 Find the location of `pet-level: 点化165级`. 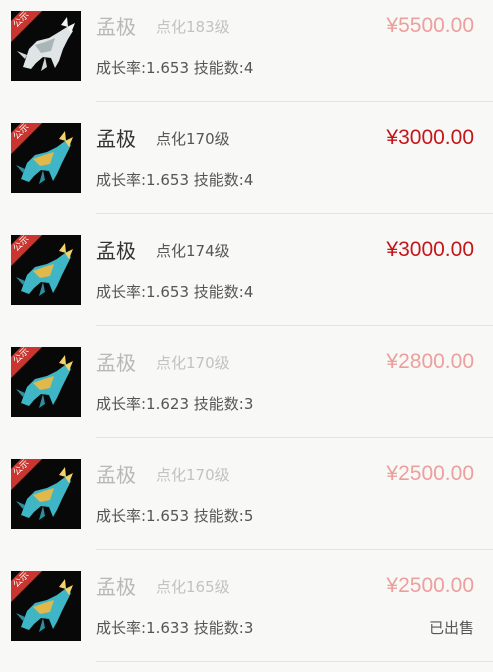

pet-level: 点化165级 is located at coordinates (193, 587).